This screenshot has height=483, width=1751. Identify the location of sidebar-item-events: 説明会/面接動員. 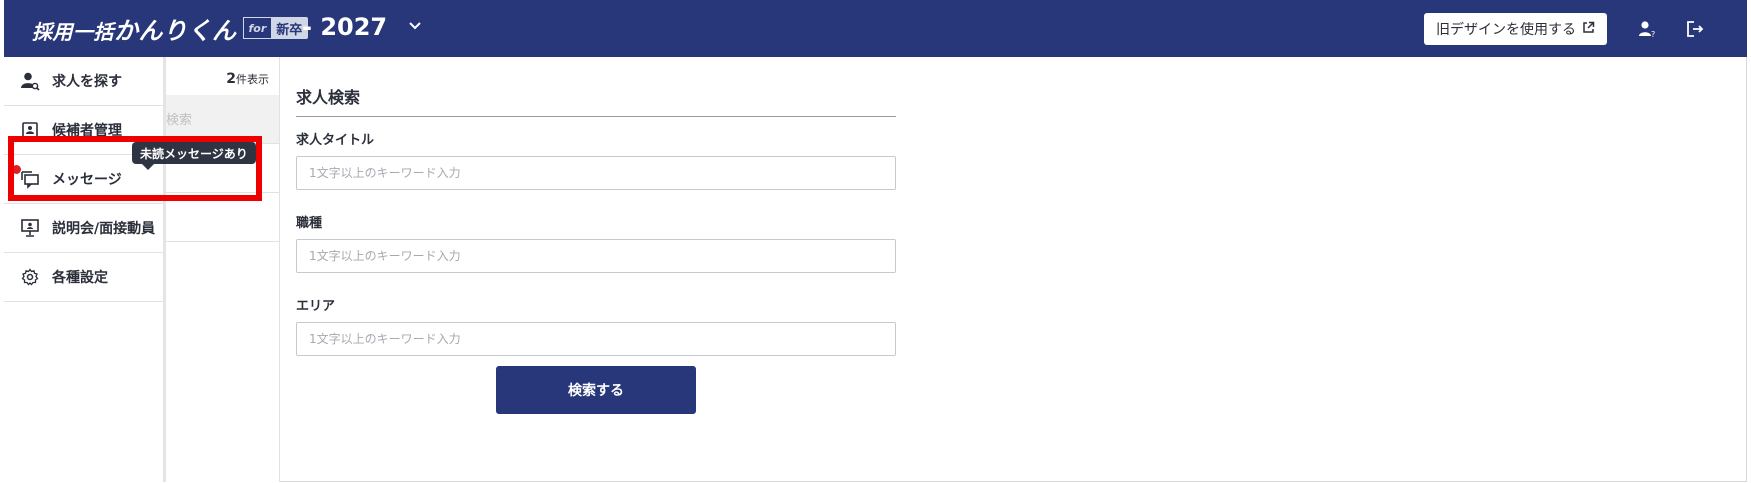
(83, 228).